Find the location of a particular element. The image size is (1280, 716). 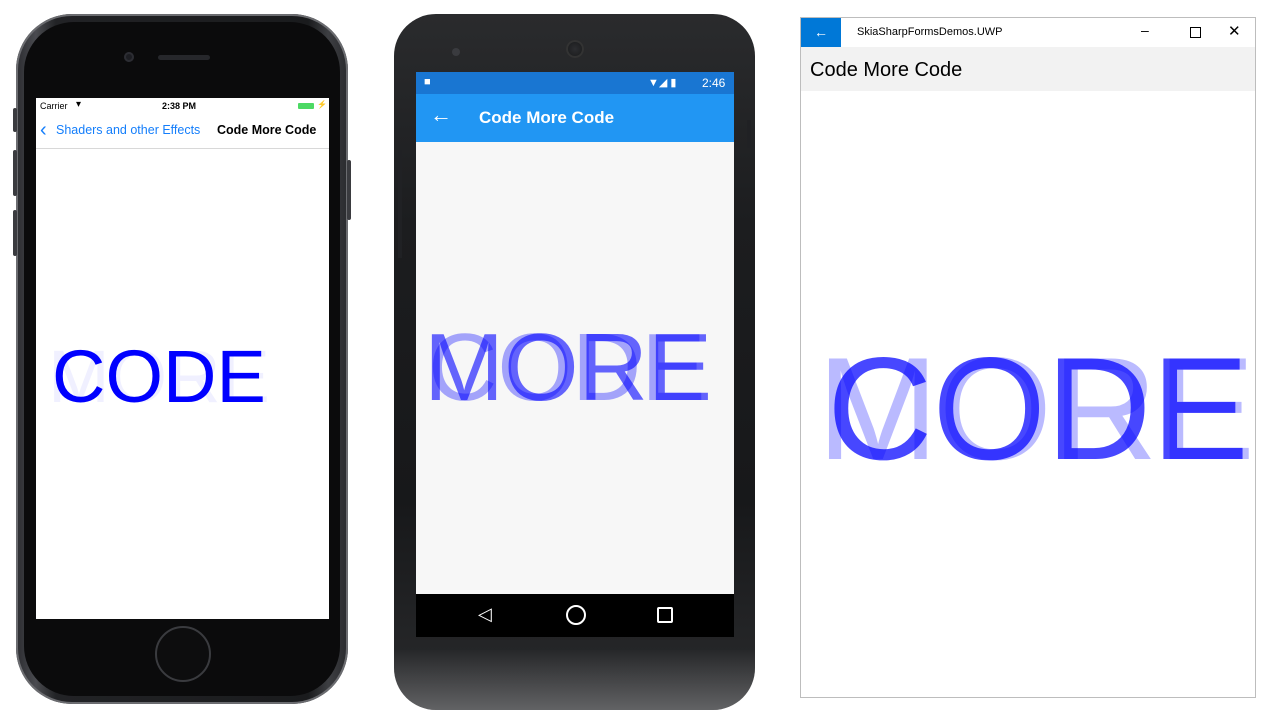

android-power-button is located at coordinates (749, 134).